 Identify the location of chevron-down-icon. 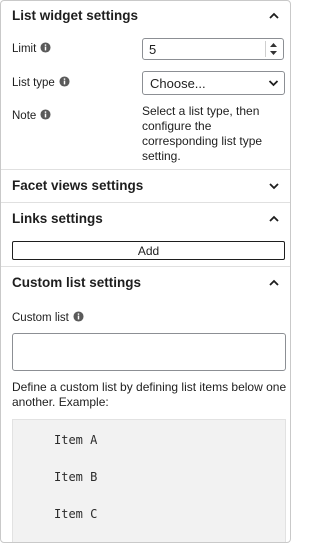
(274, 186).